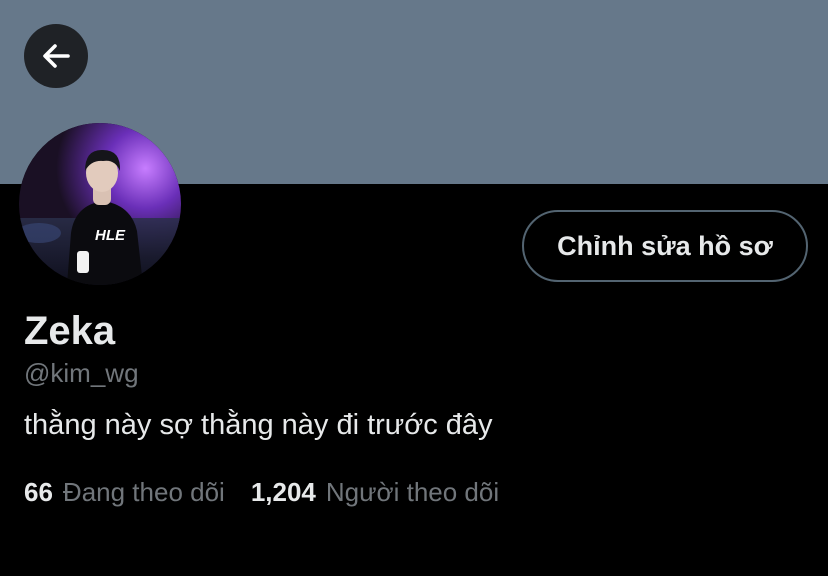 This screenshot has width=828, height=576. What do you see at coordinates (110, 235) in the screenshot?
I see `avatar-shirt-text: HLE` at bounding box center [110, 235].